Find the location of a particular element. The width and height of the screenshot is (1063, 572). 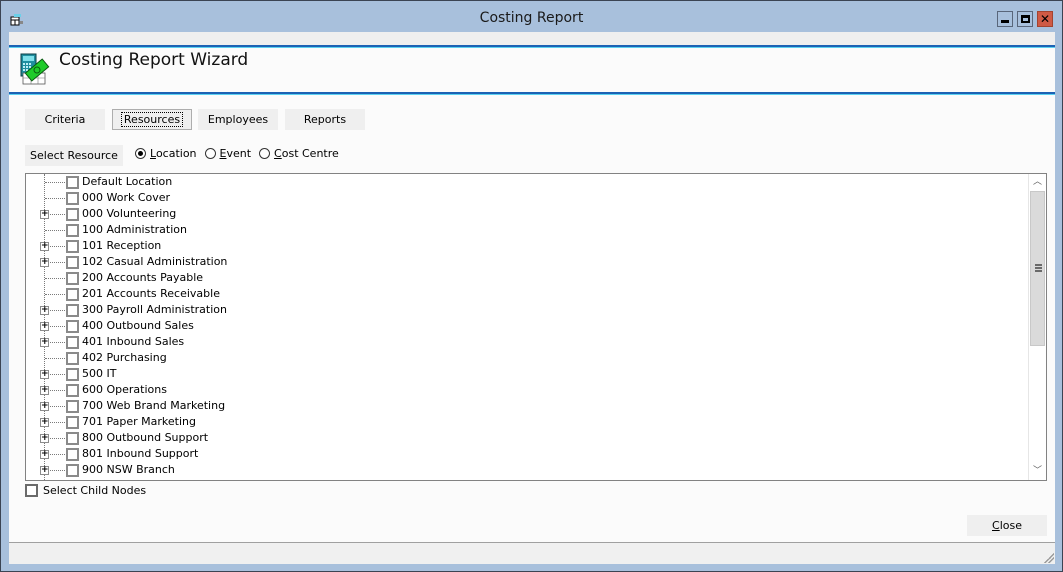

node-label: 200 Accounts Payable is located at coordinates (142, 277).